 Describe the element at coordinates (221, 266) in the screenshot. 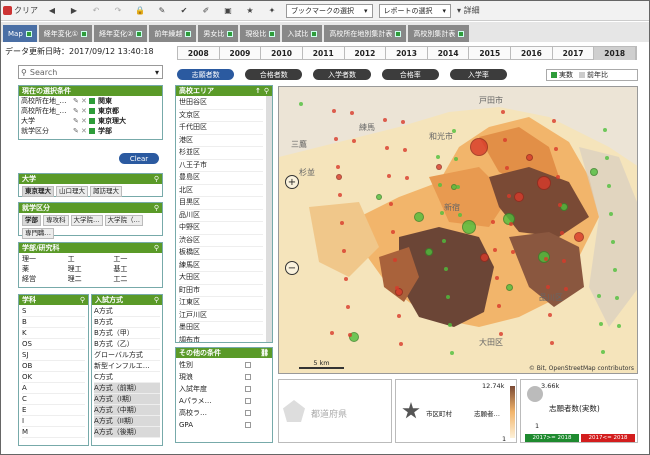

I see `area-item: 練馬区` at that location.